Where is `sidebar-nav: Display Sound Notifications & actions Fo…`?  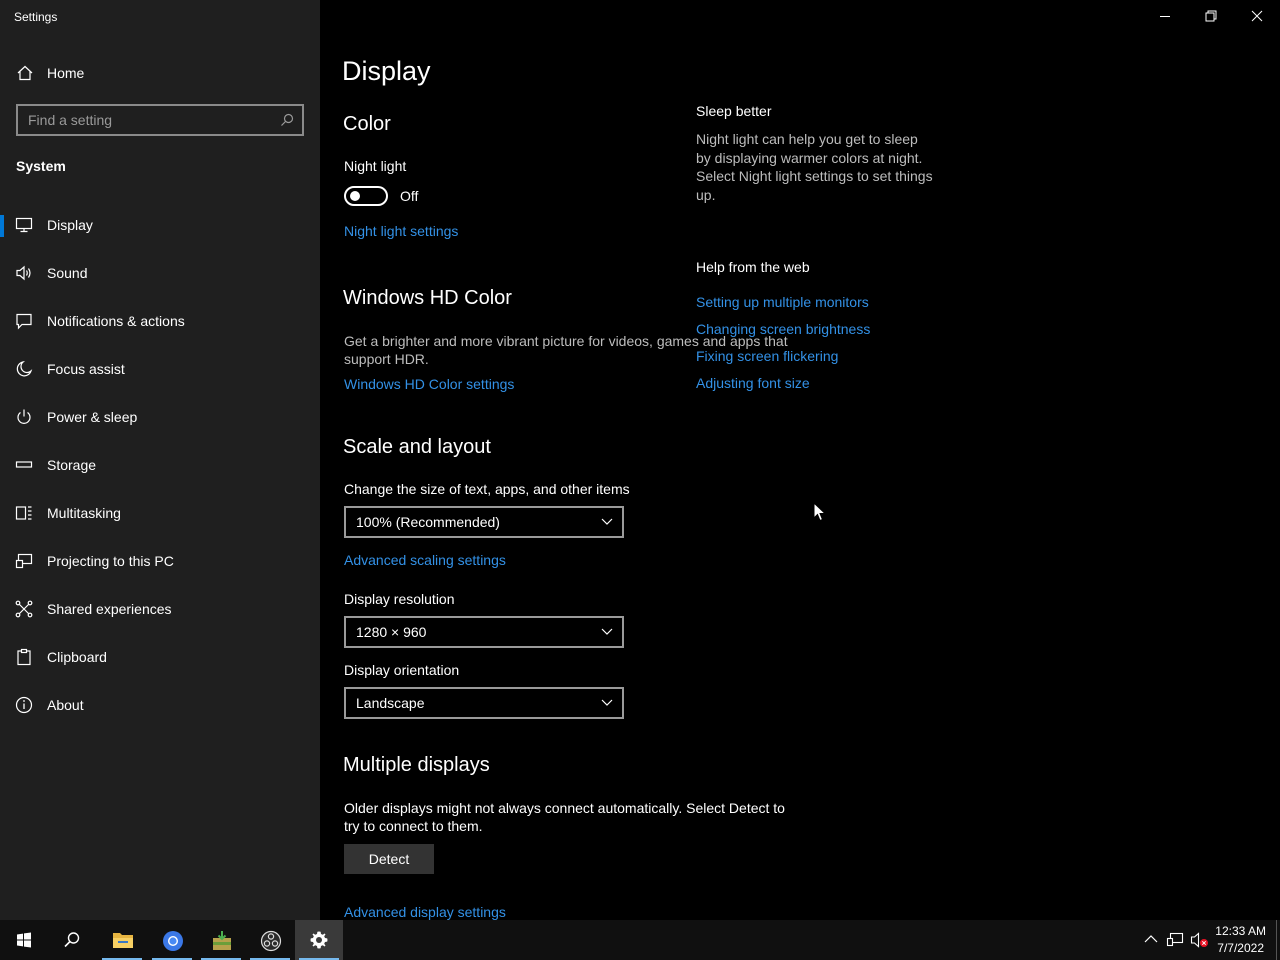
sidebar-nav: Display Sound Notifications & actions Fo… is located at coordinates (160, 465).